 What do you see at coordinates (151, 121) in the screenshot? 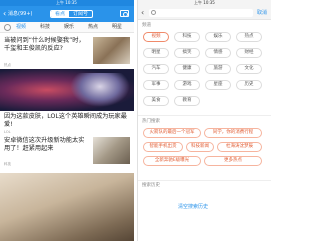
I see `hot-search-title: 热门搜索` at bounding box center [151, 121].